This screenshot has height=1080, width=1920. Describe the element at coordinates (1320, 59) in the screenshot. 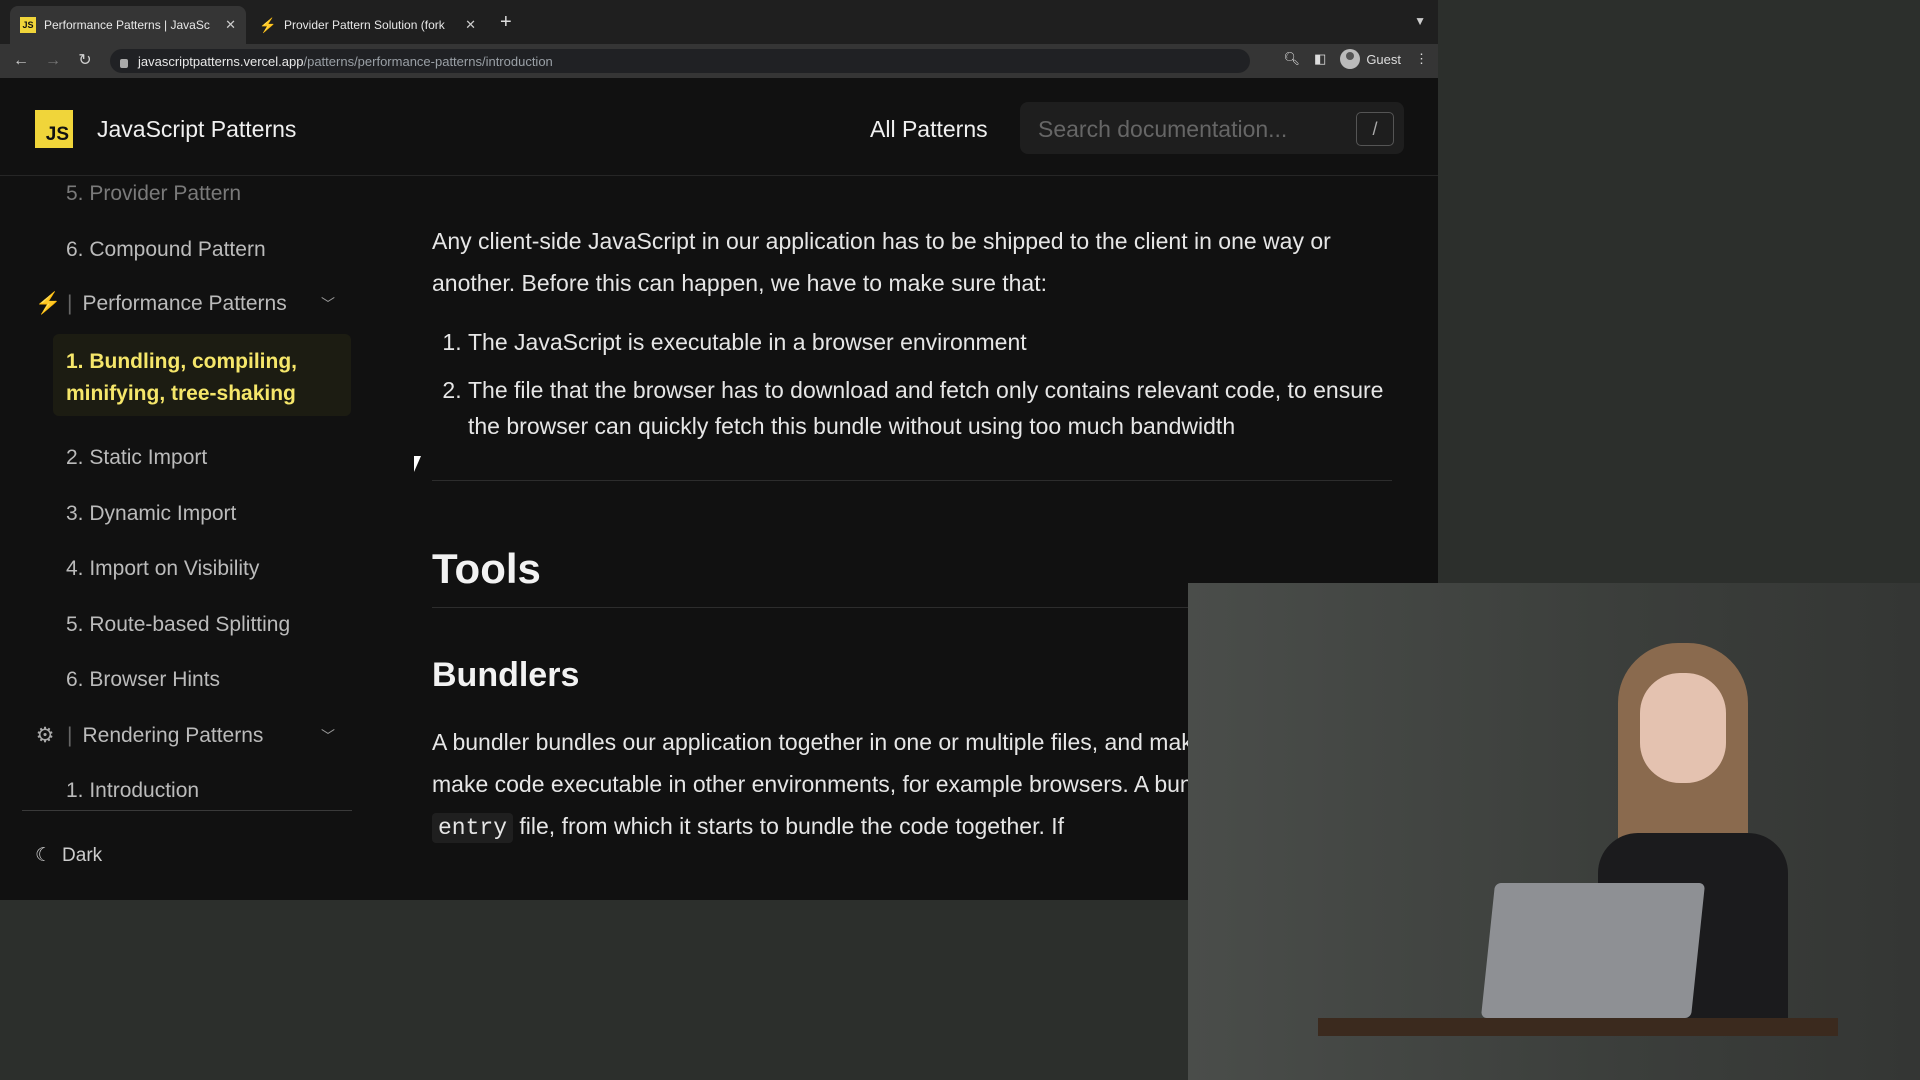

I see `side-panel-icon: ◧` at that location.